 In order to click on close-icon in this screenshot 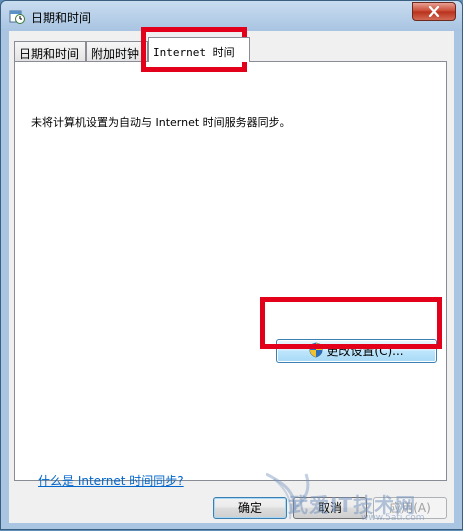, I will do `click(434, 11)`.